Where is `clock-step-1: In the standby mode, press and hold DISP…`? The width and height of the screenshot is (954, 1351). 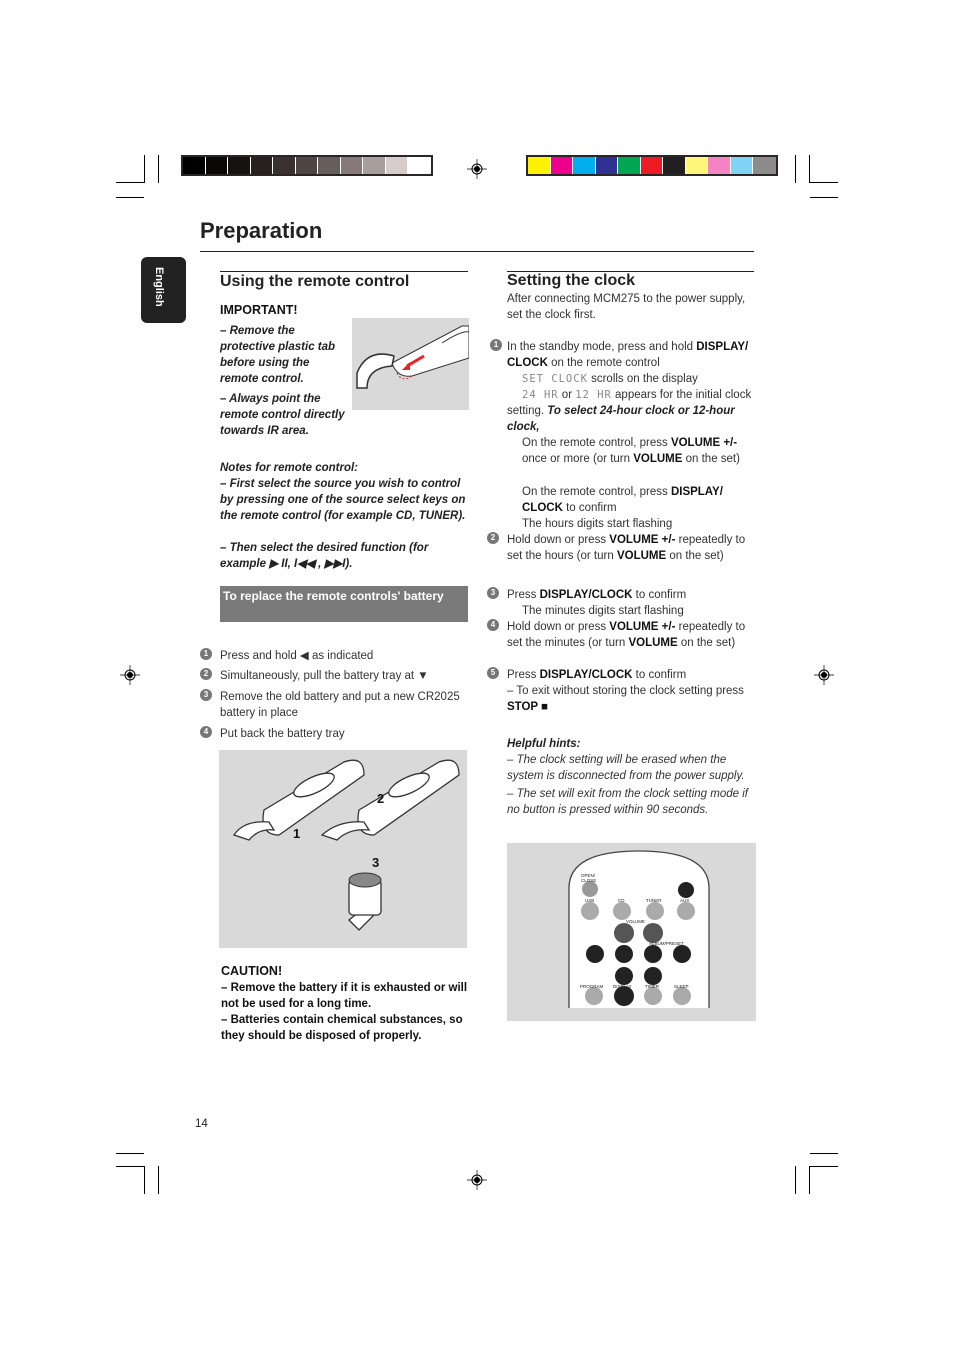 clock-step-1: In the standby mode, press and hold DISP… is located at coordinates (628, 355).